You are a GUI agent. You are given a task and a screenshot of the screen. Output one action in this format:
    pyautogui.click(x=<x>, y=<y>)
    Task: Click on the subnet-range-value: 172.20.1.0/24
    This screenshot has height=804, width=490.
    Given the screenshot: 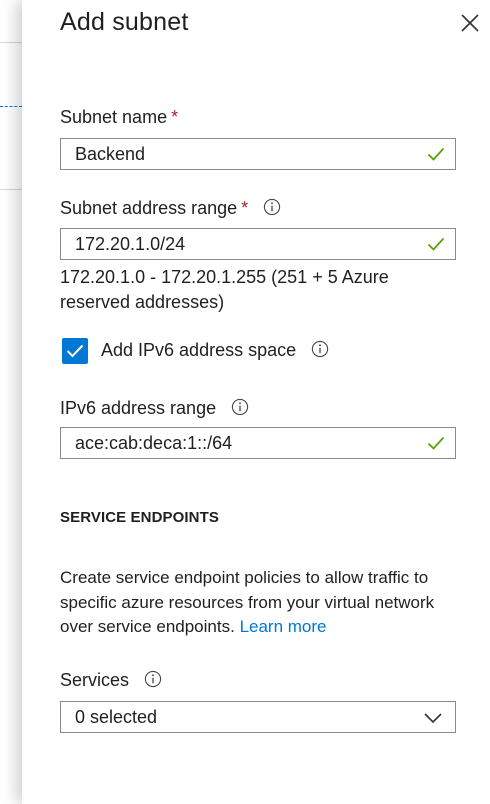 What is the action you would take?
    pyautogui.click(x=130, y=244)
    